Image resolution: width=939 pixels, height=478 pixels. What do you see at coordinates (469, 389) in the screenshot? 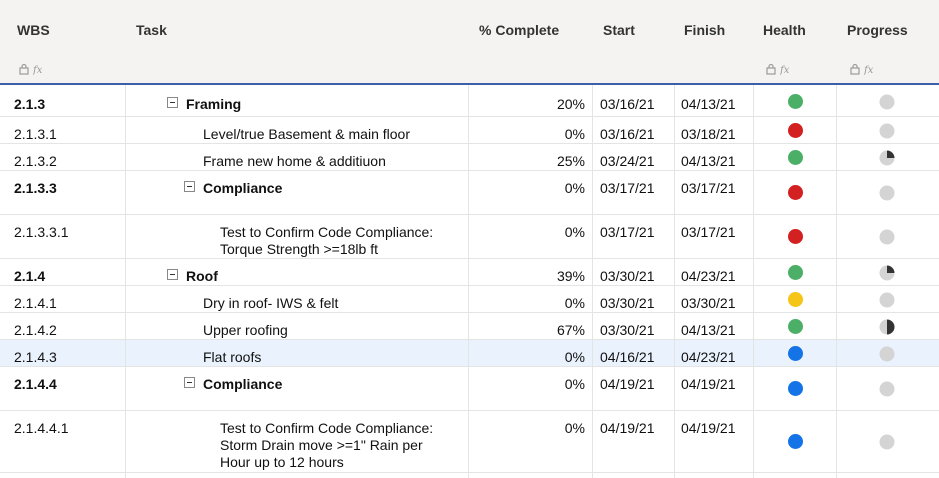
I see `table-row: 2.1.4.4 Compliance 0% 04/19/21 04/19/21` at bounding box center [469, 389].